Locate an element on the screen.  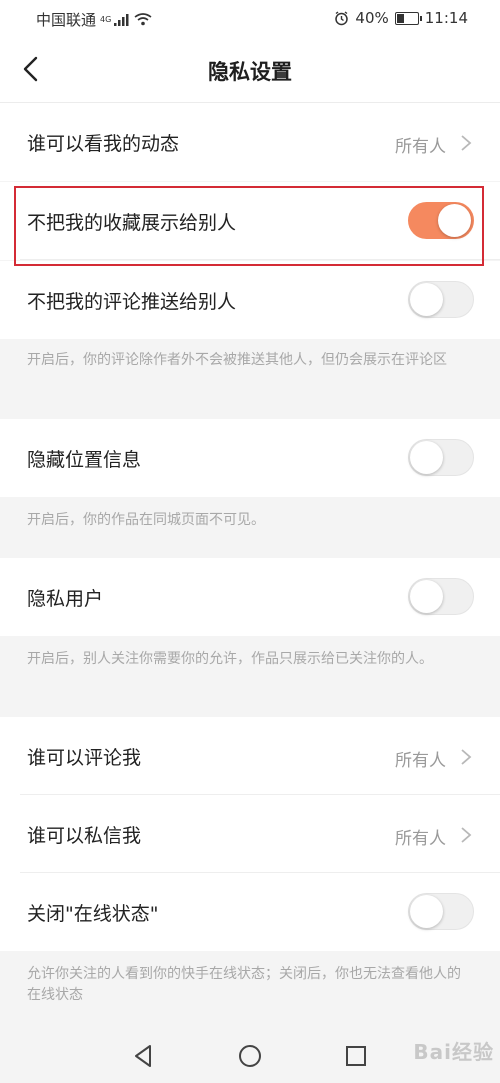
private-note: 开启后，别人关注你需要你的允许，作品只展示给已关注你的人。 is located at coordinates (230, 659).